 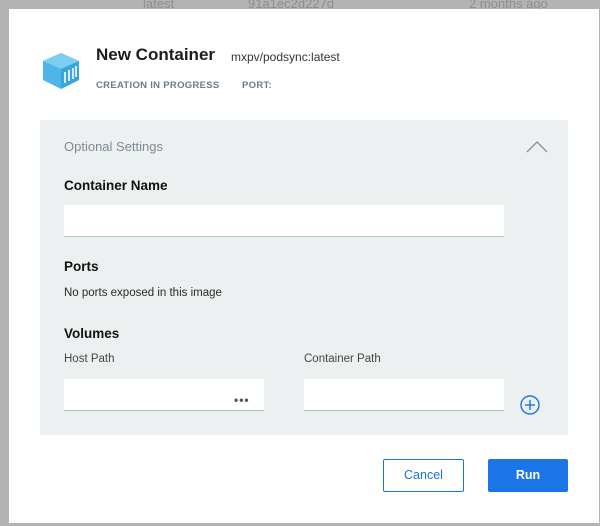 What do you see at coordinates (342, 359) in the screenshot?
I see `container-path-label: Container Path` at bounding box center [342, 359].